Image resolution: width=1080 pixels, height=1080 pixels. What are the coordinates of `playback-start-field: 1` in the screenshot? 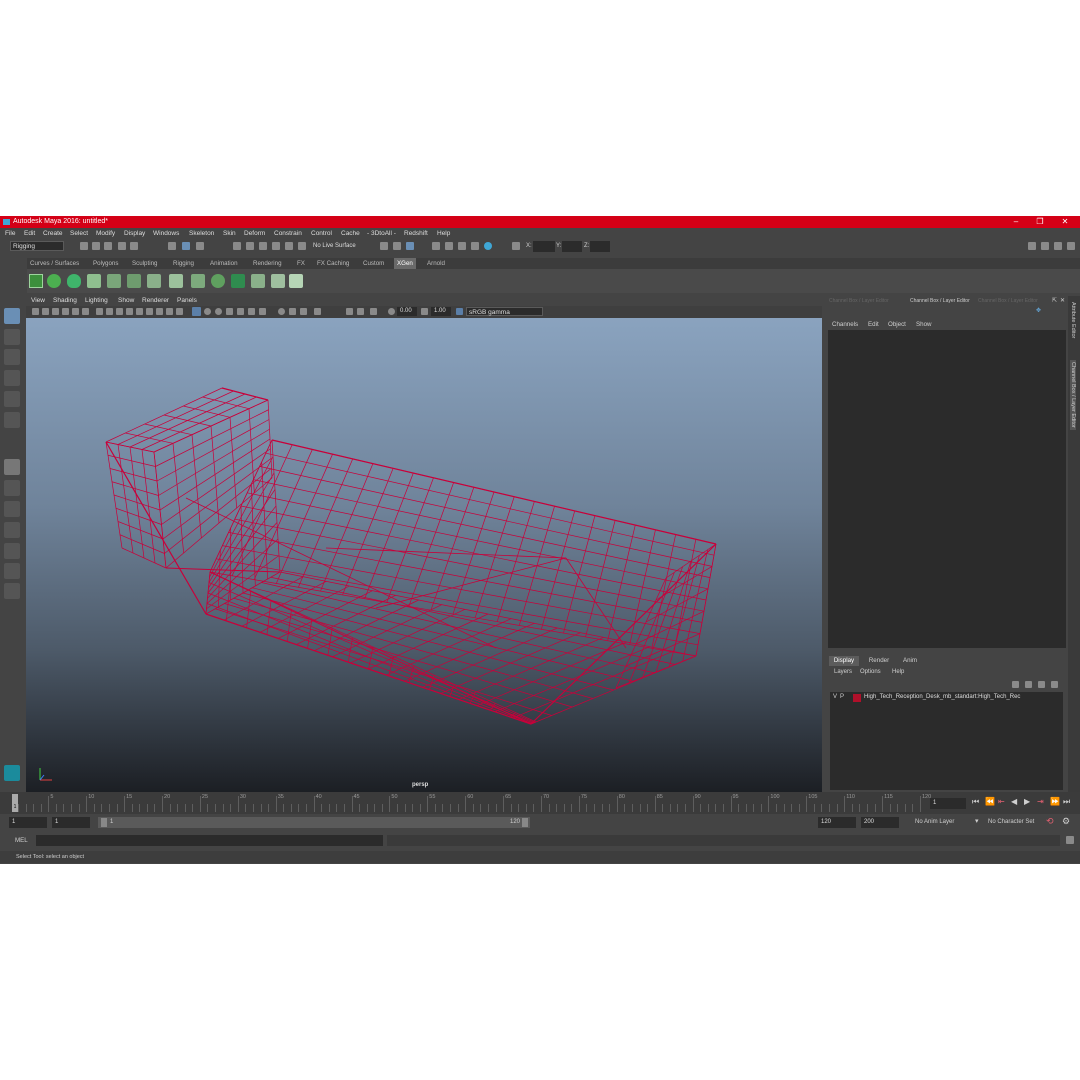 It's located at (71, 822).